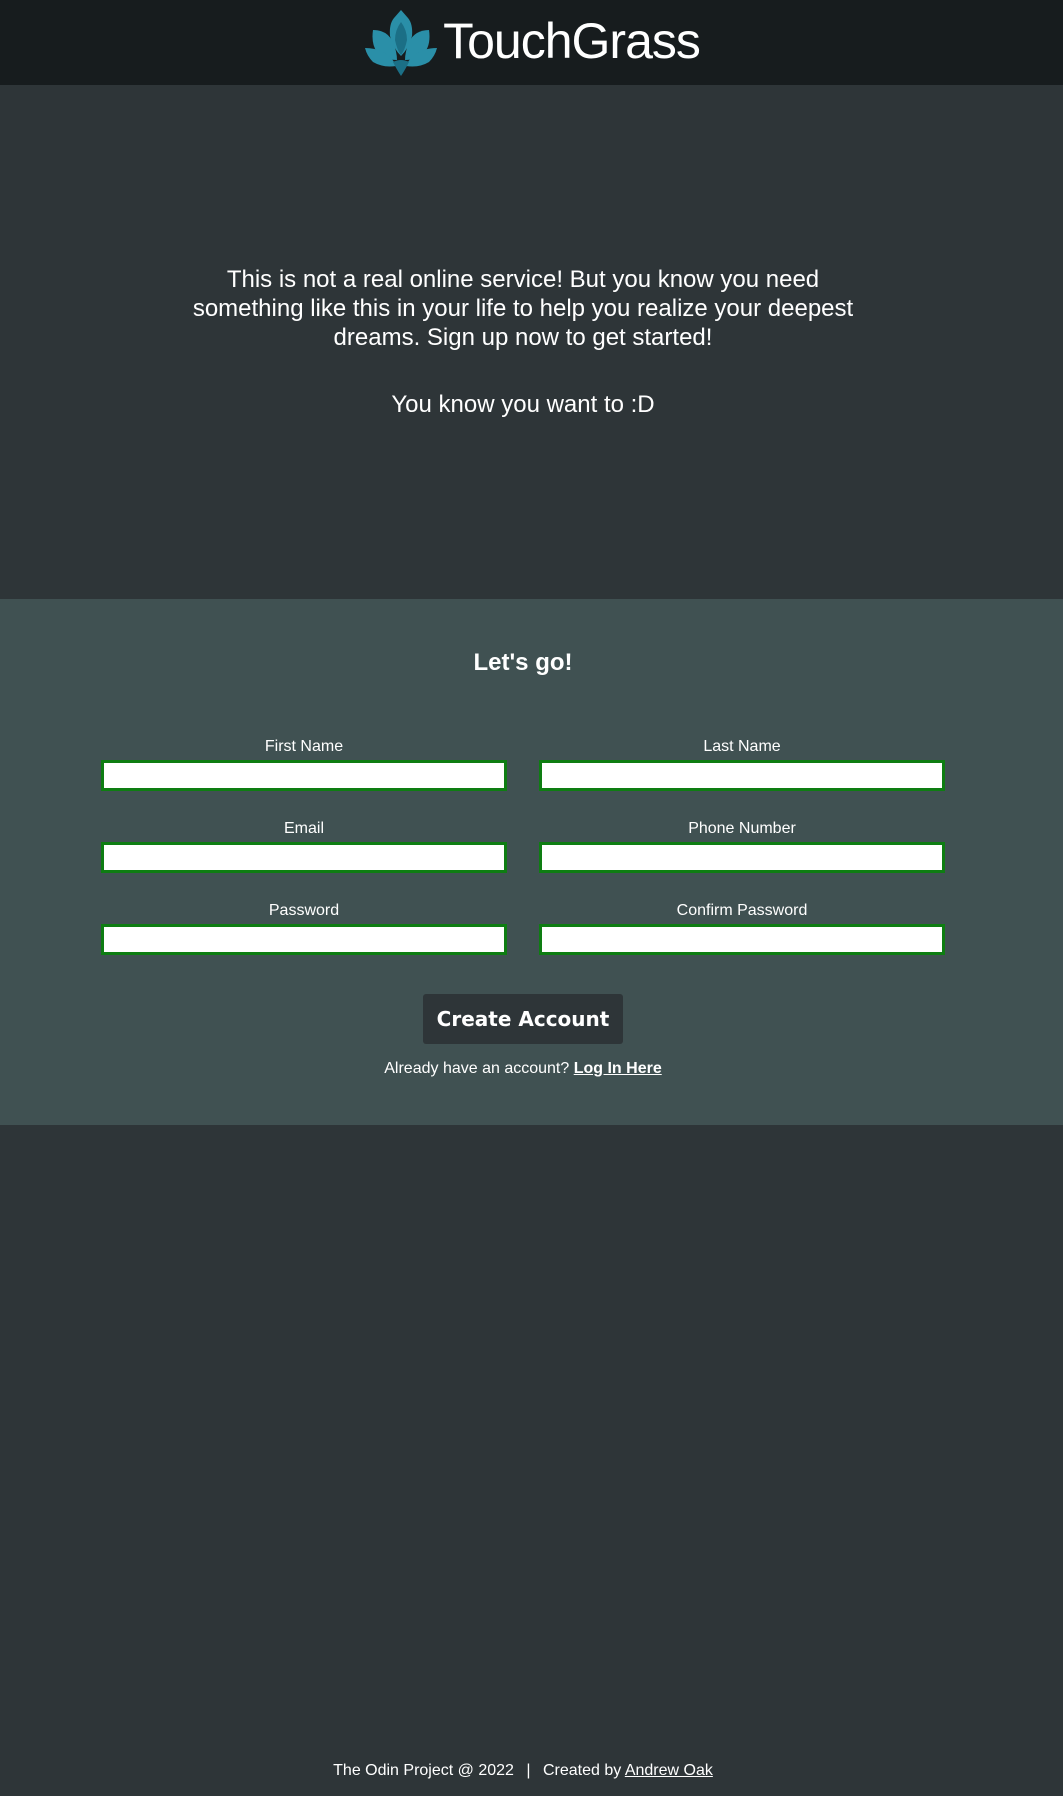 The image size is (1063, 1796). I want to click on confirm-password-group: Confirm Password, so click(742, 928).